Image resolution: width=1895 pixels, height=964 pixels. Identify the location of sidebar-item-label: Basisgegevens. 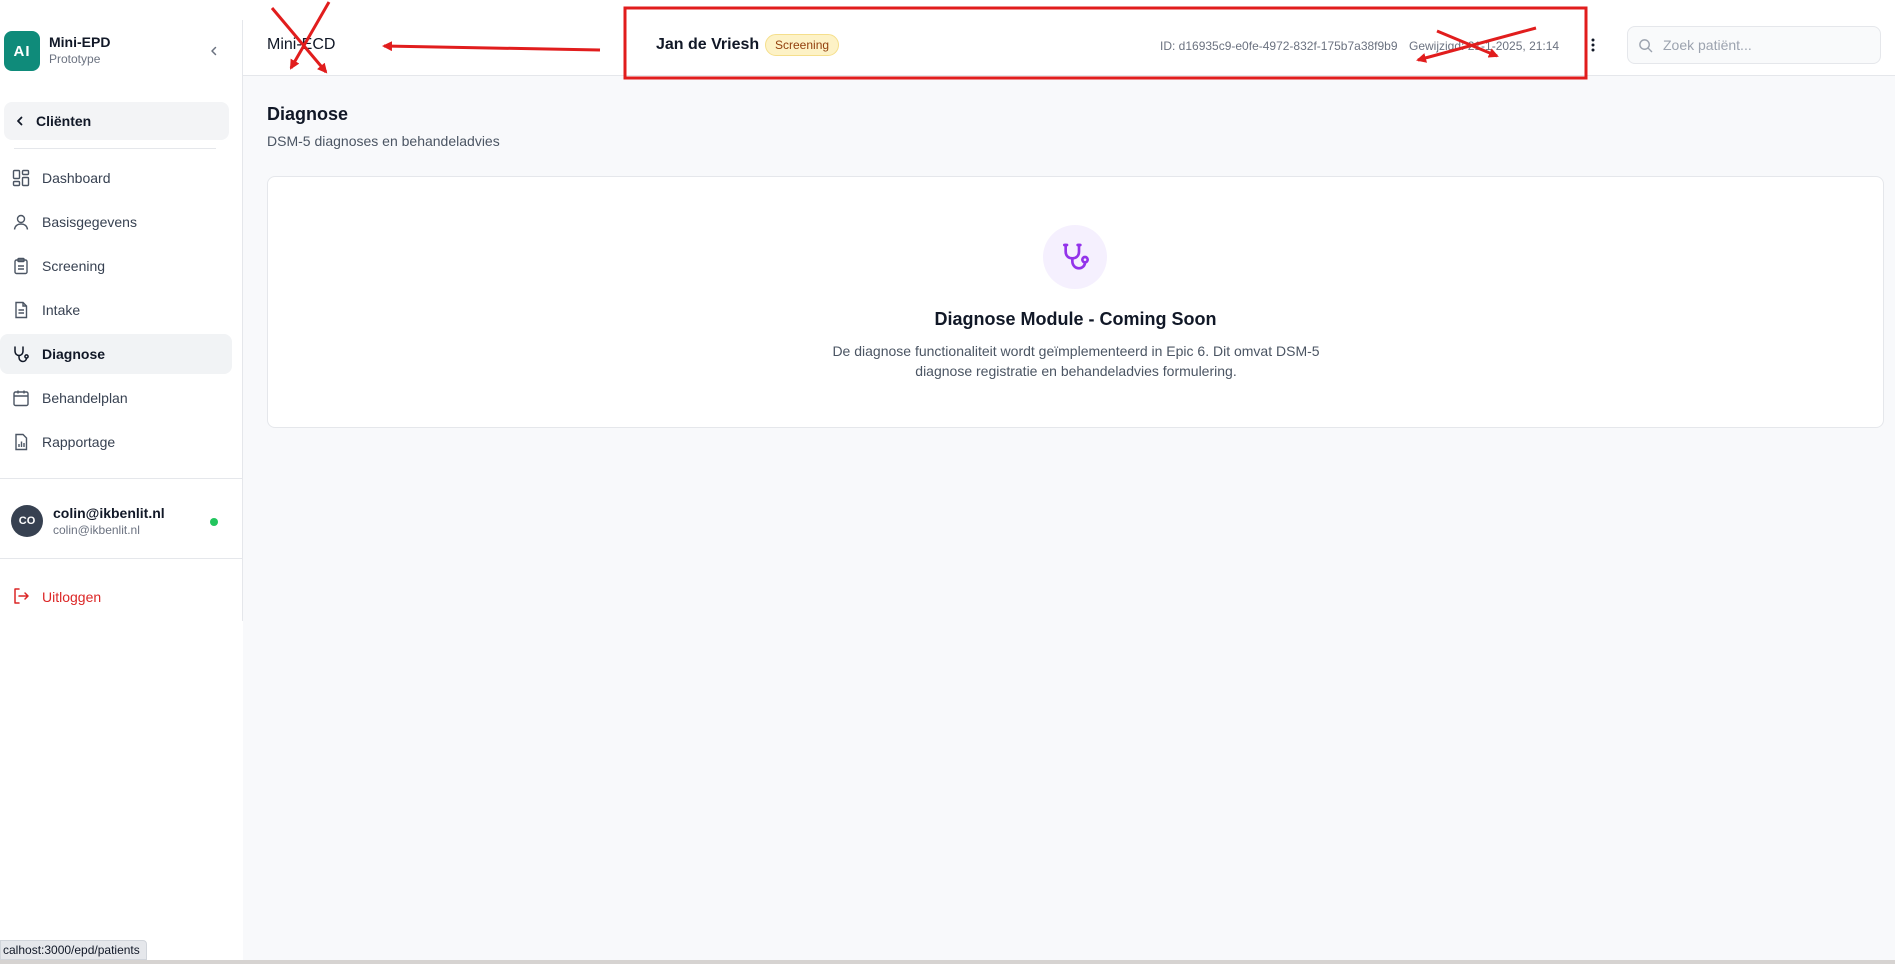
(89, 222).